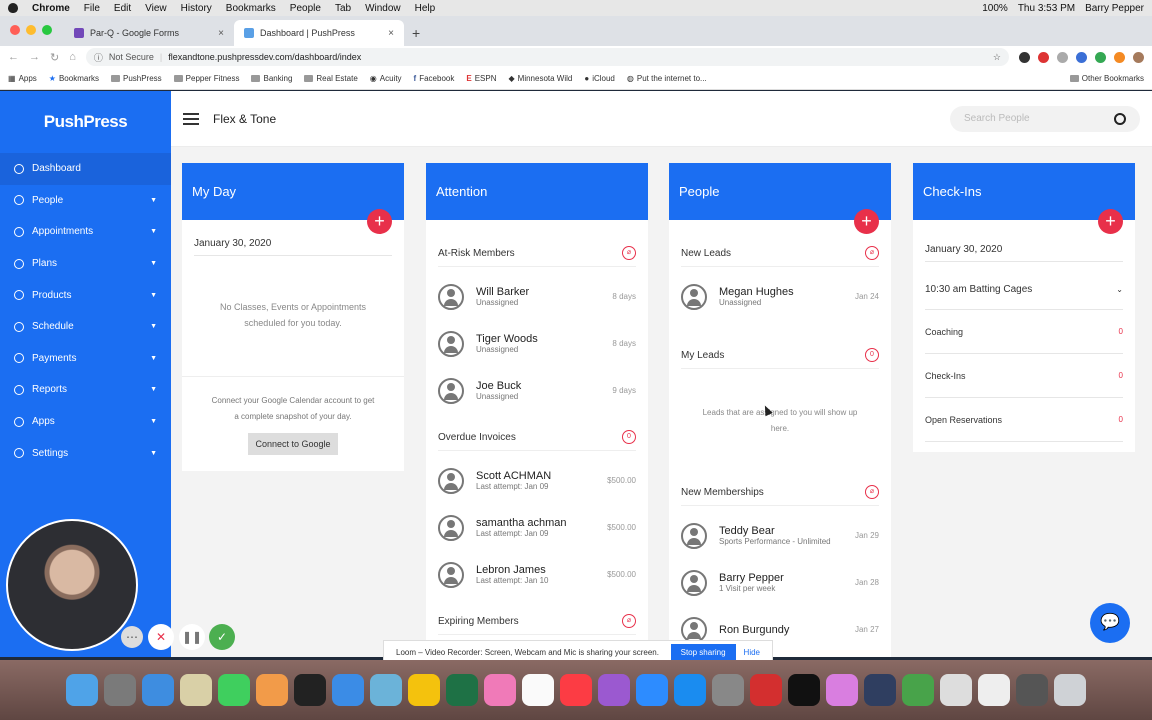 The image size is (1152, 720). What do you see at coordinates (72, 57) in the screenshot?
I see `home-icon: ⌂` at bounding box center [72, 57].